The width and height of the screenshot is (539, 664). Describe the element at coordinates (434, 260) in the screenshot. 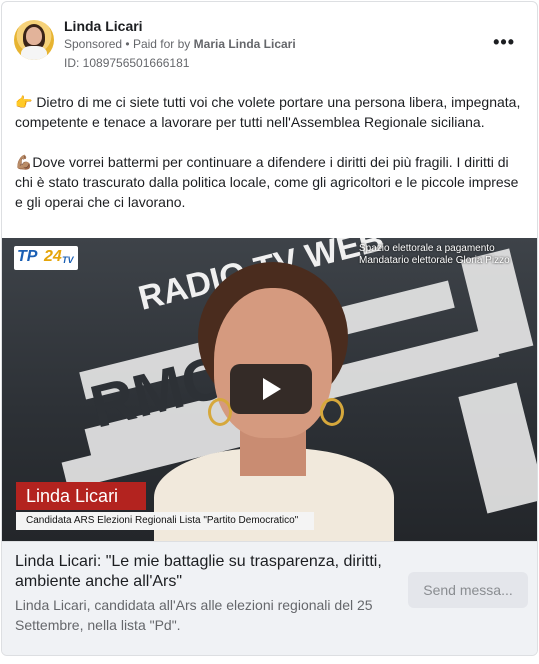

I see `notice-line-2: Mandatario elettorale Gloria Pizzo` at that location.